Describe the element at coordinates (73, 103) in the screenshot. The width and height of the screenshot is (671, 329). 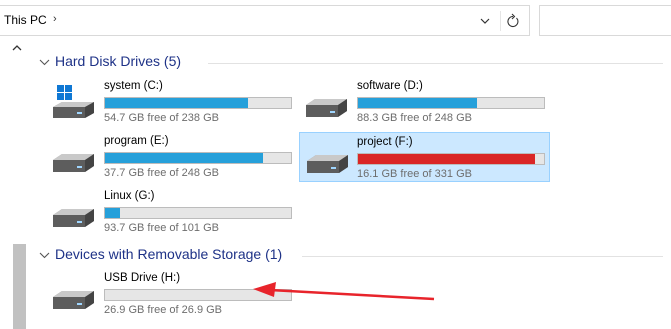
I see `windows-drive-icon` at that location.